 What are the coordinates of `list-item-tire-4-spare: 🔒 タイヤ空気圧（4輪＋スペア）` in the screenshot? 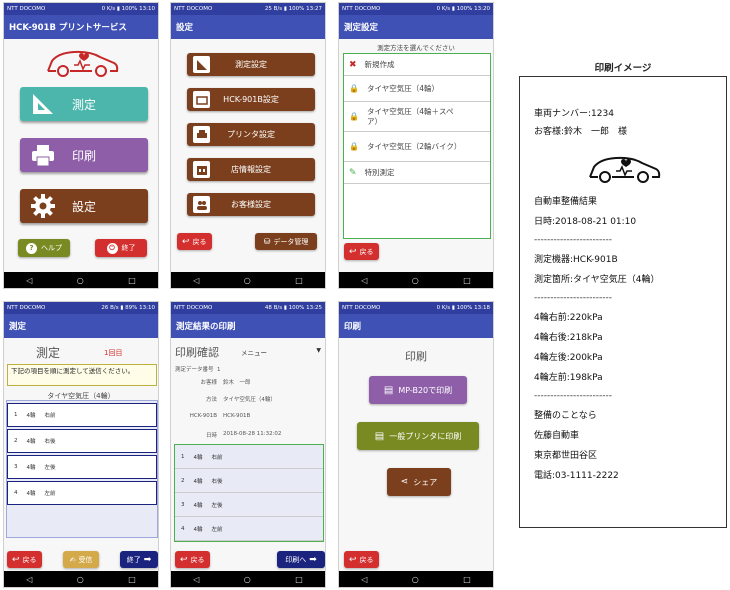 It's located at (417, 117).